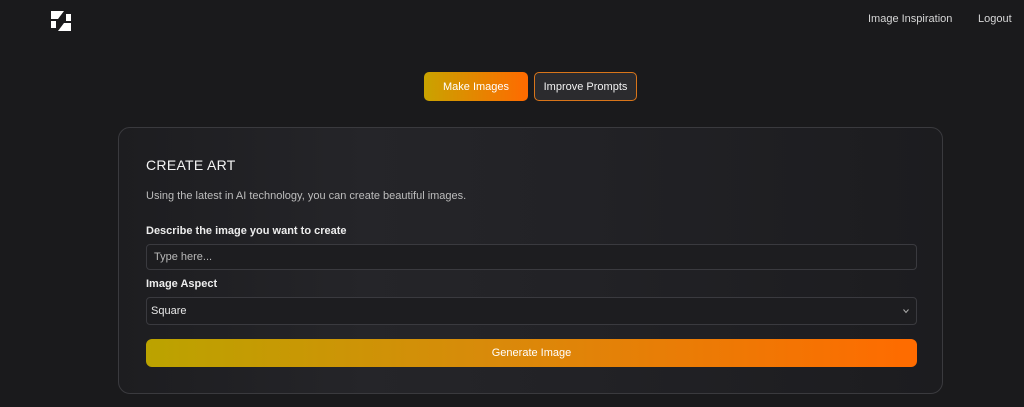  I want to click on card-title: CREATE ART, so click(191, 165).